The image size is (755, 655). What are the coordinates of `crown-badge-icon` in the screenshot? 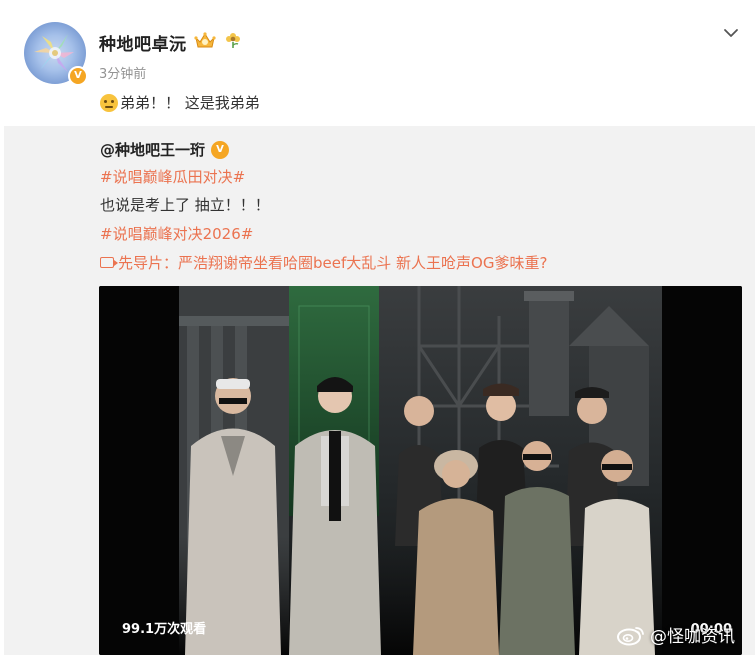 It's located at (205, 40).